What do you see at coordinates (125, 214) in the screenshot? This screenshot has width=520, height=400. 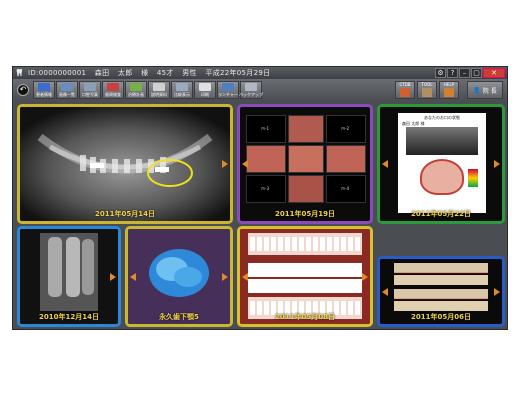 I see `xray-date: 2011年05月14日` at bounding box center [125, 214].